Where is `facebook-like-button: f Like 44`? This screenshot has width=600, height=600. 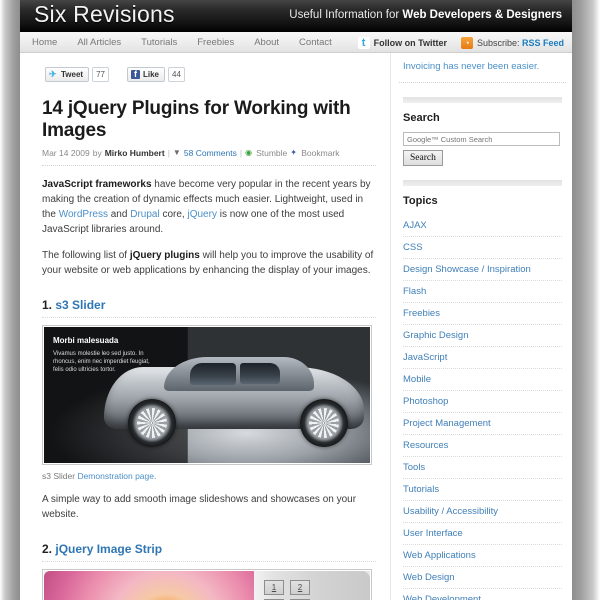 facebook-like-button: f Like 44 is located at coordinates (155, 74).